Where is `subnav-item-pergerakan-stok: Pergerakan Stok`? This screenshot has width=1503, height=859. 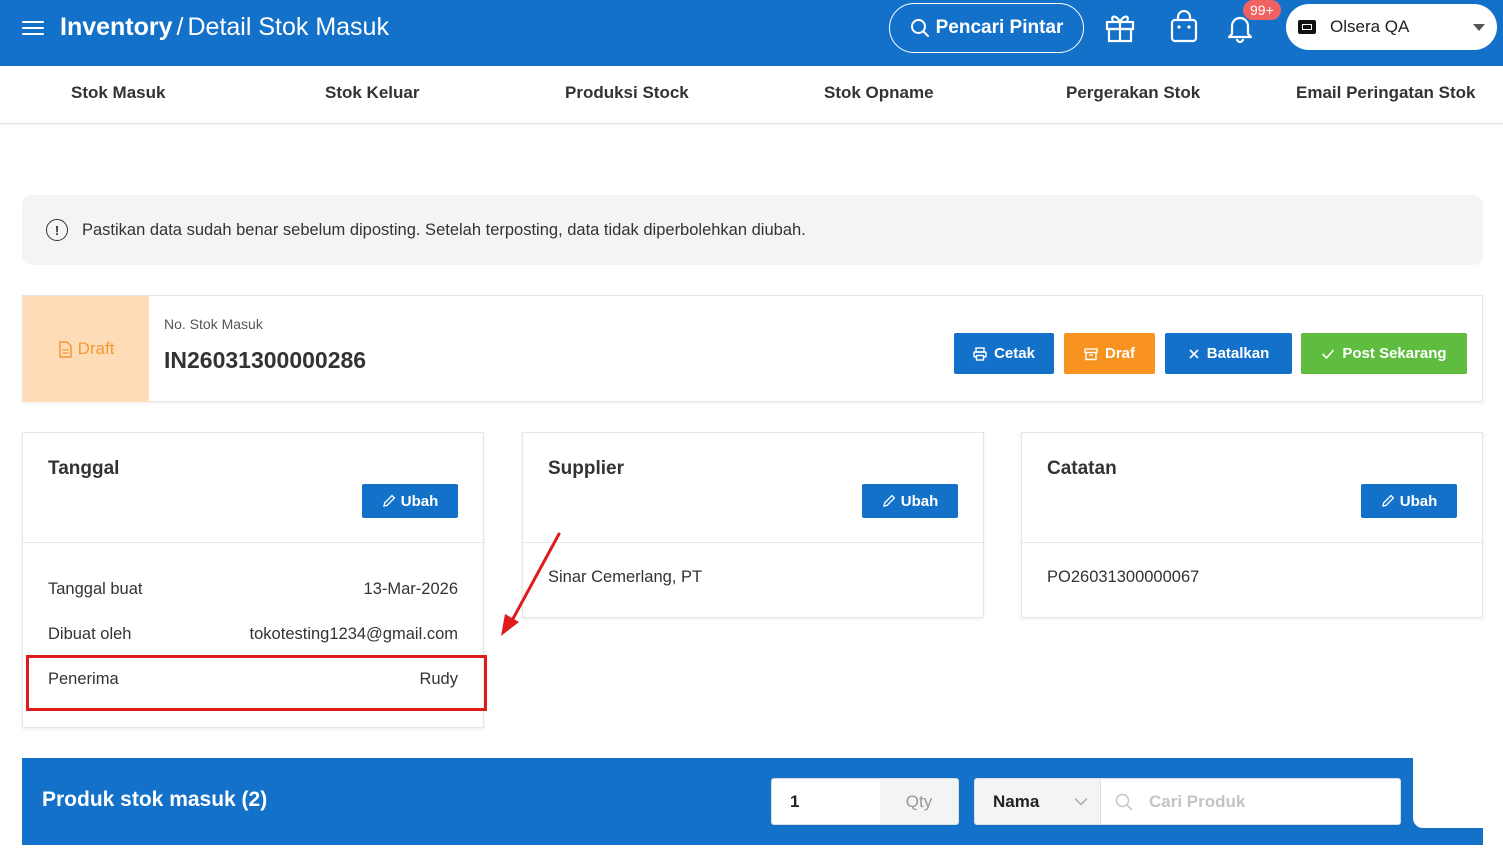 subnav-item-pergerakan-stok: Pergerakan Stok is located at coordinates (1133, 93).